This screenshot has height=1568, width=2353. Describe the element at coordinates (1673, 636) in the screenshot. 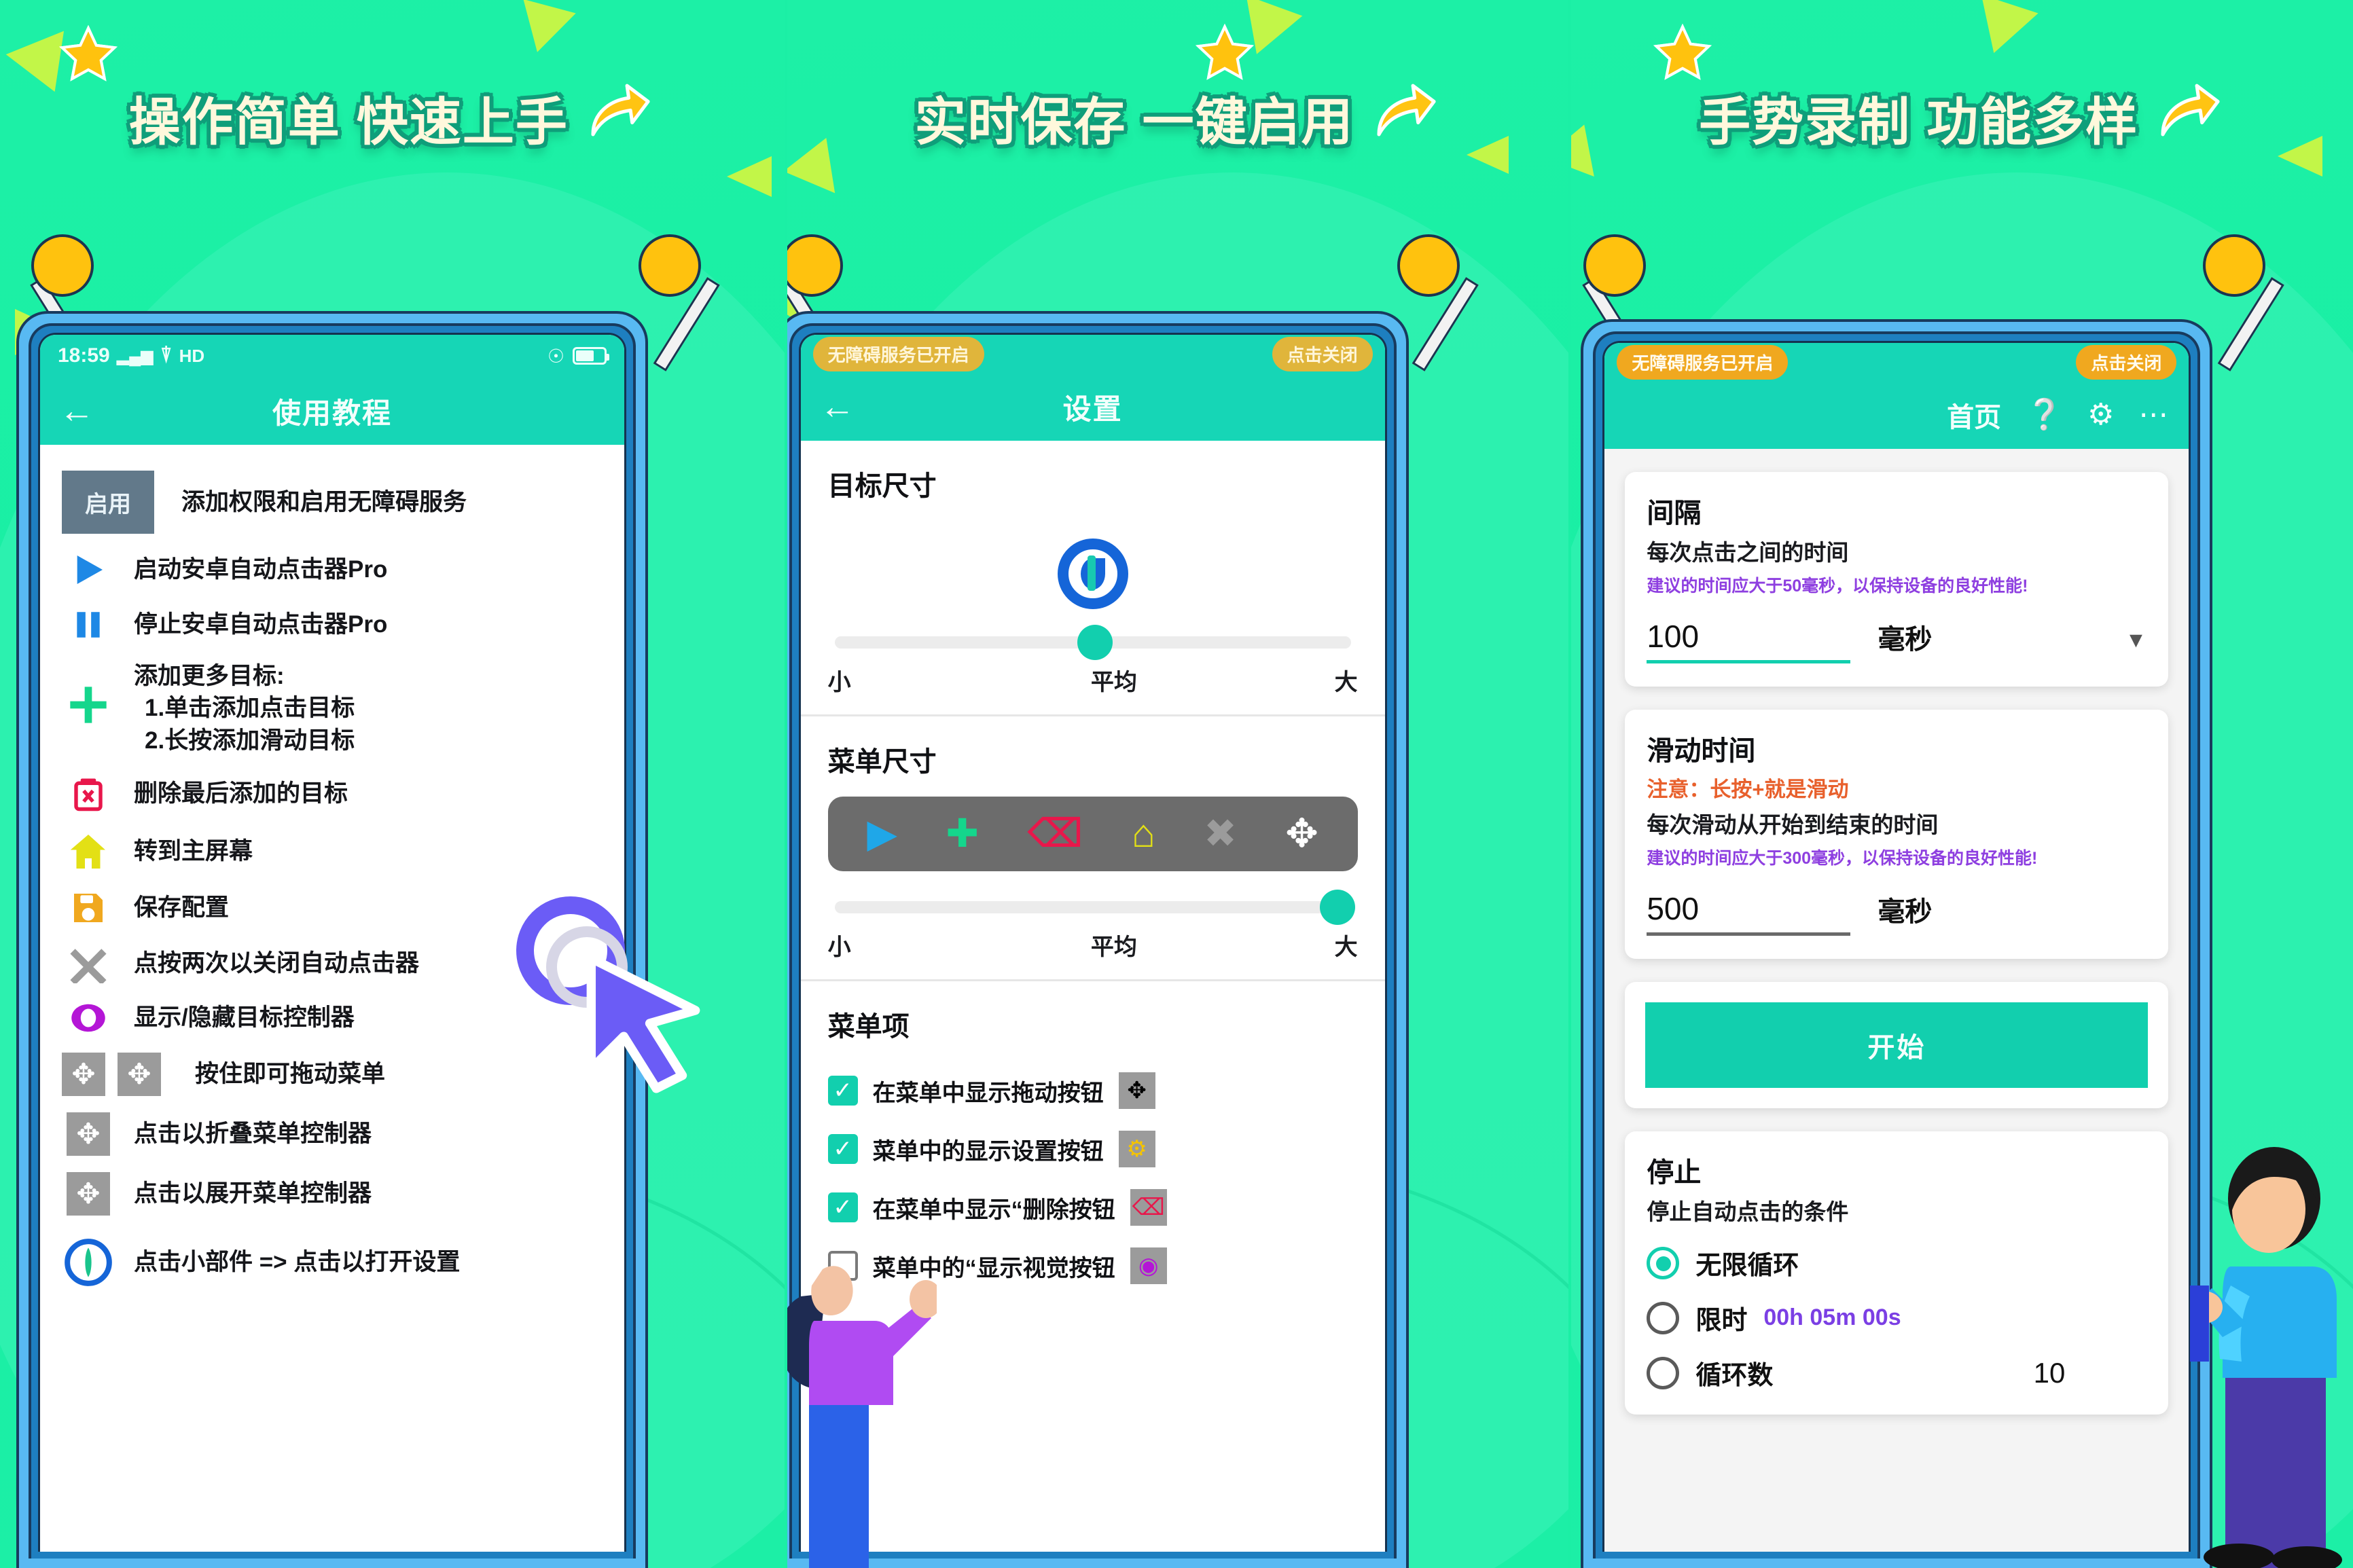

I see `interval-value: 100` at that location.